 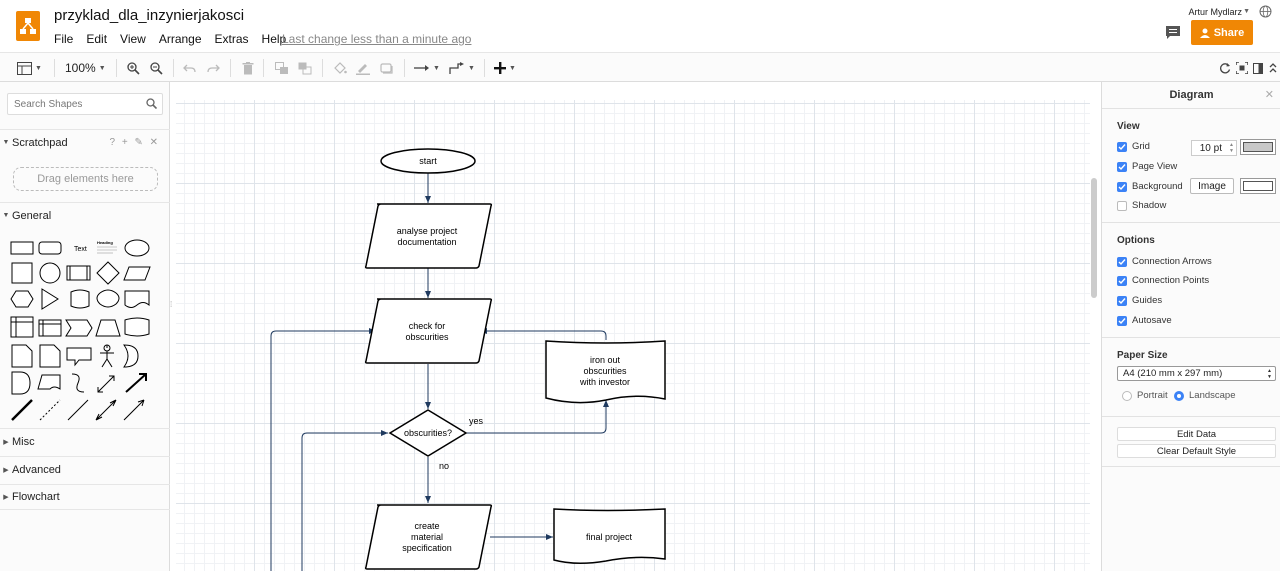 What do you see at coordinates (85, 215) in the screenshot?
I see `general-header: ▼ General` at bounding box center [85, 215].